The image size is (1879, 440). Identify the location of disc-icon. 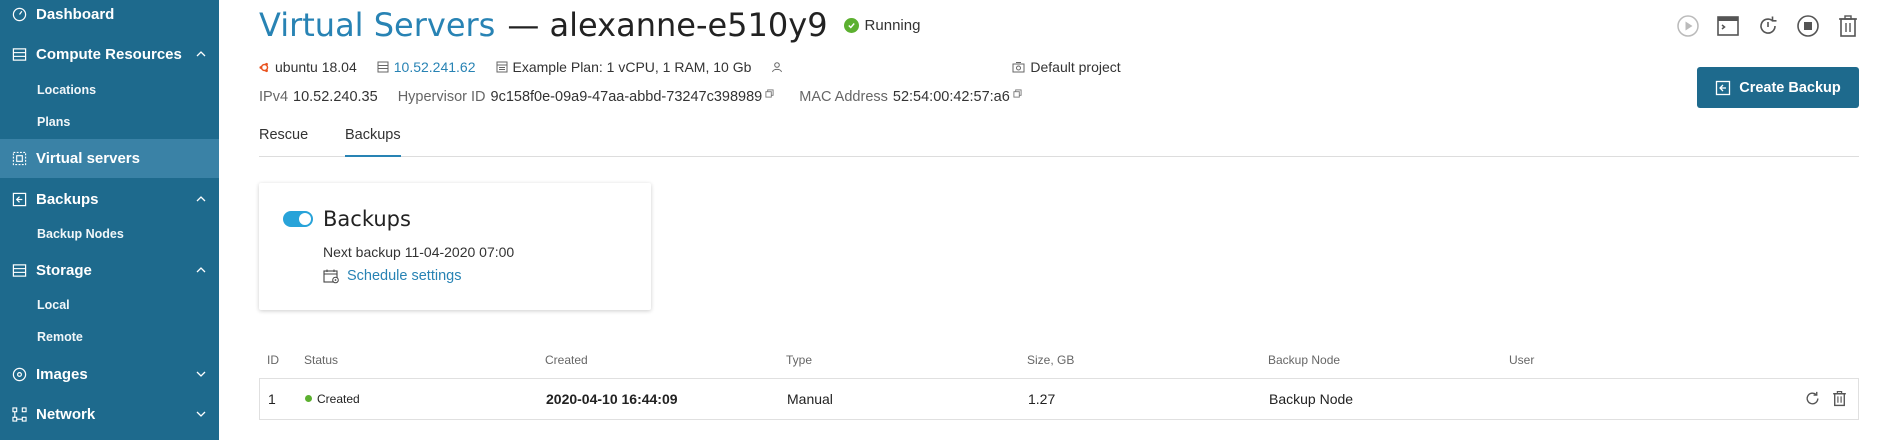
(19, 374).